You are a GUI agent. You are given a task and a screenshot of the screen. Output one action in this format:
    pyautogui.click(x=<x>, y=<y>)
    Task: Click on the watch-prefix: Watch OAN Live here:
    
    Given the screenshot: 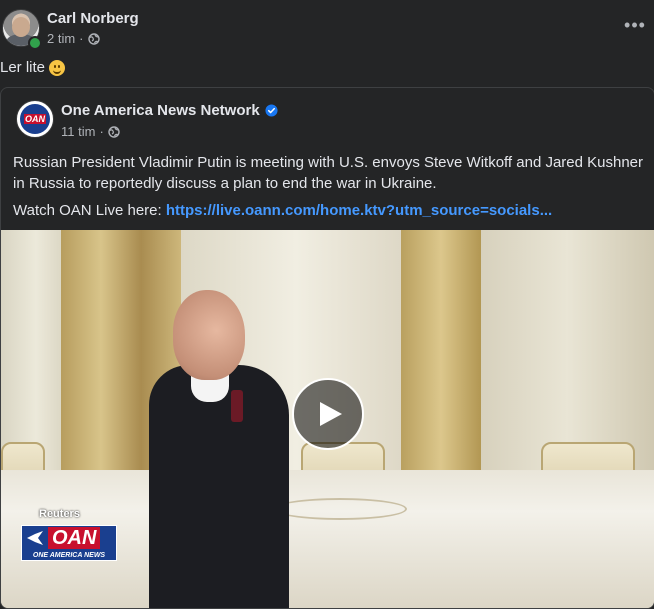 What is the action you would take?
    pyautogui.click(x=89, y=210)
    